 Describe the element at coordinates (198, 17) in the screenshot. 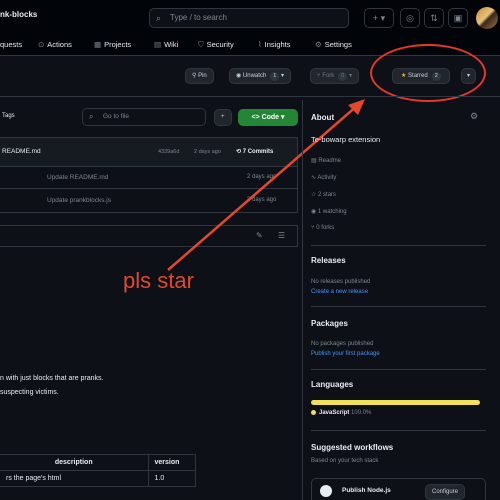

I see `search-placeholder: Type / to search` at that location.